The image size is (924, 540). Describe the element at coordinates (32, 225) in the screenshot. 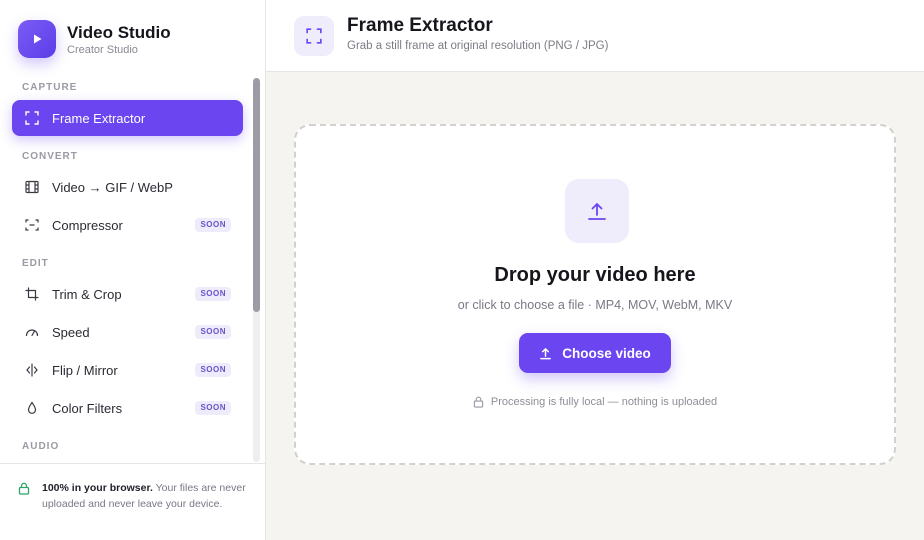

I see `compress-icon` at that location.